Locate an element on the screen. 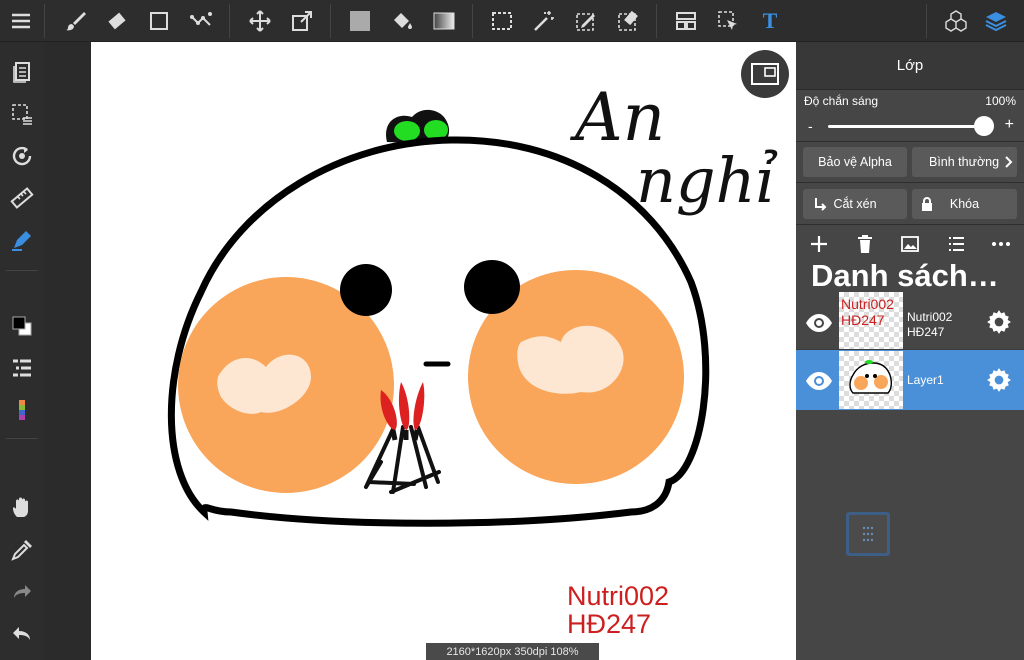 The height and width of the screenshot is (660, 1024). clipping-label: Cắt xén is located at coordinates (855, 204).